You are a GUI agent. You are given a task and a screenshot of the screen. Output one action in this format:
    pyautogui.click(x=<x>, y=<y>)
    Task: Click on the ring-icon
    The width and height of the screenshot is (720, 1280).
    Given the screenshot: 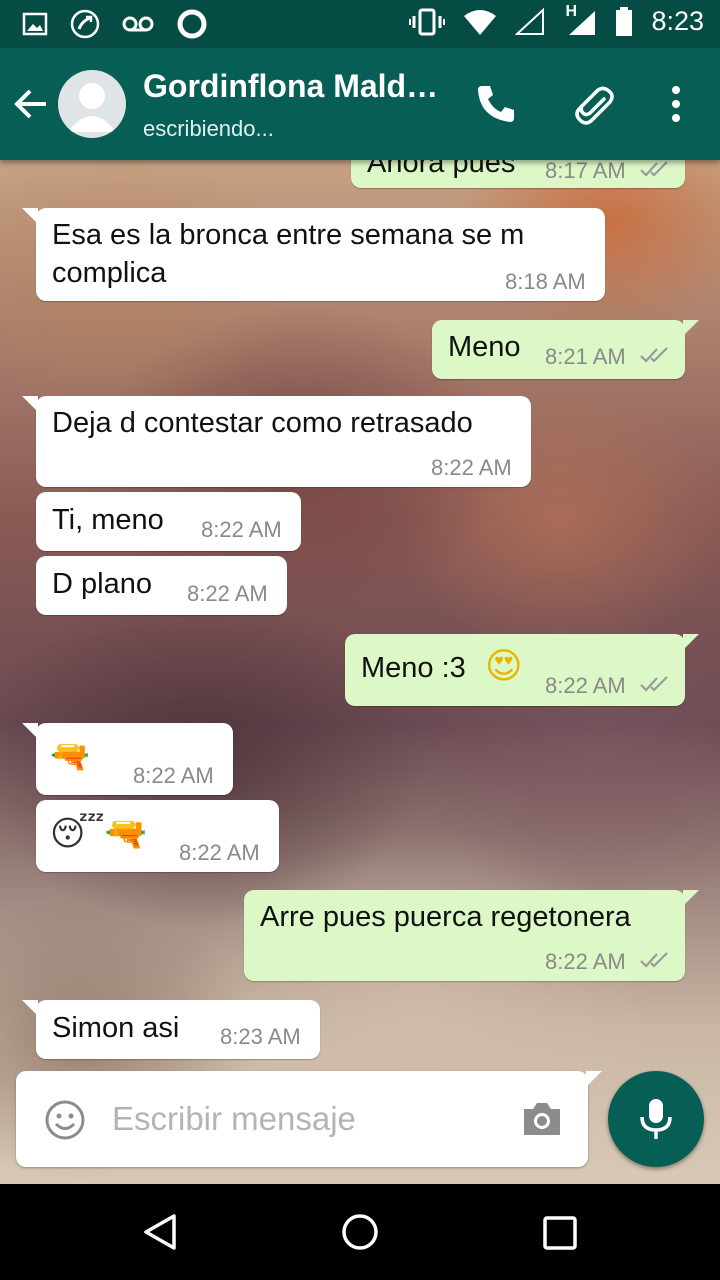 What is the action you would take?
    pyautogui.click(x=192, y=24)
    